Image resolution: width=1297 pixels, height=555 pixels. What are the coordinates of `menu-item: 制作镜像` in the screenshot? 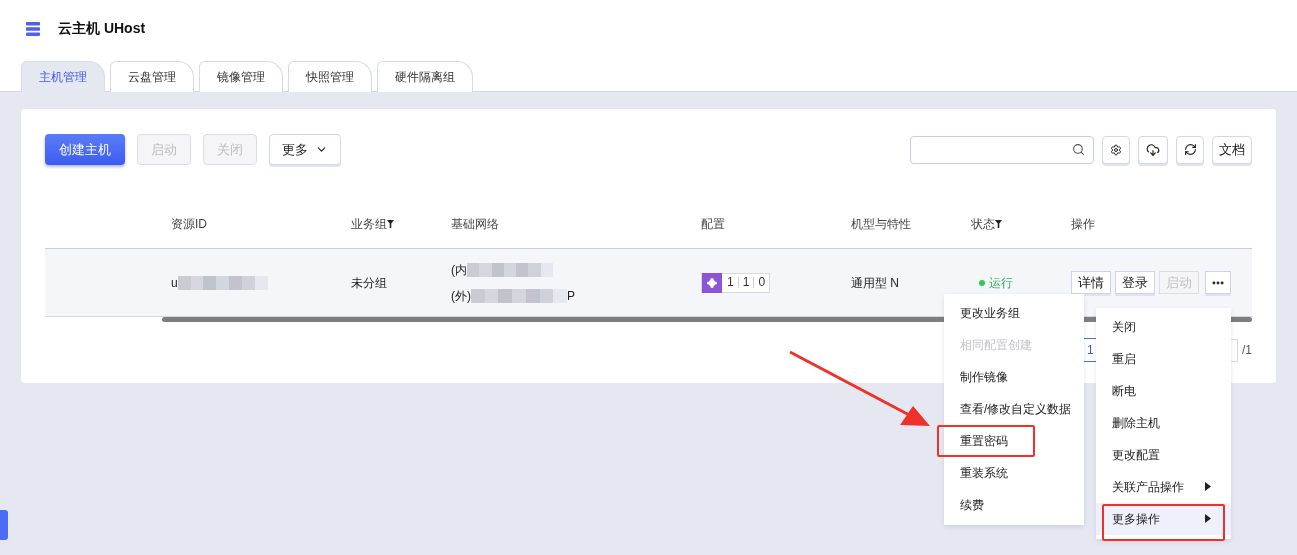 It's located at (1014, 377).